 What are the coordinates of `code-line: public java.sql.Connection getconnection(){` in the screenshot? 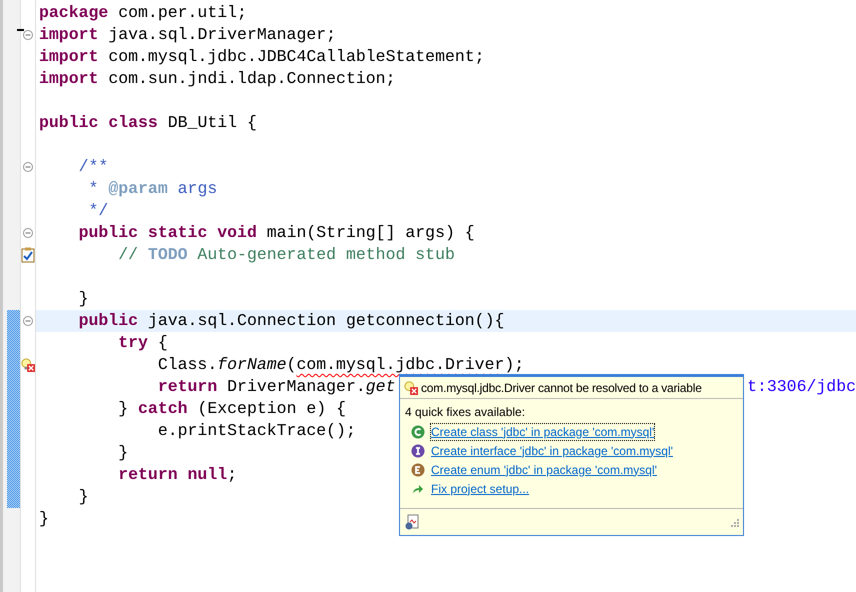 It's located at (291, 321).